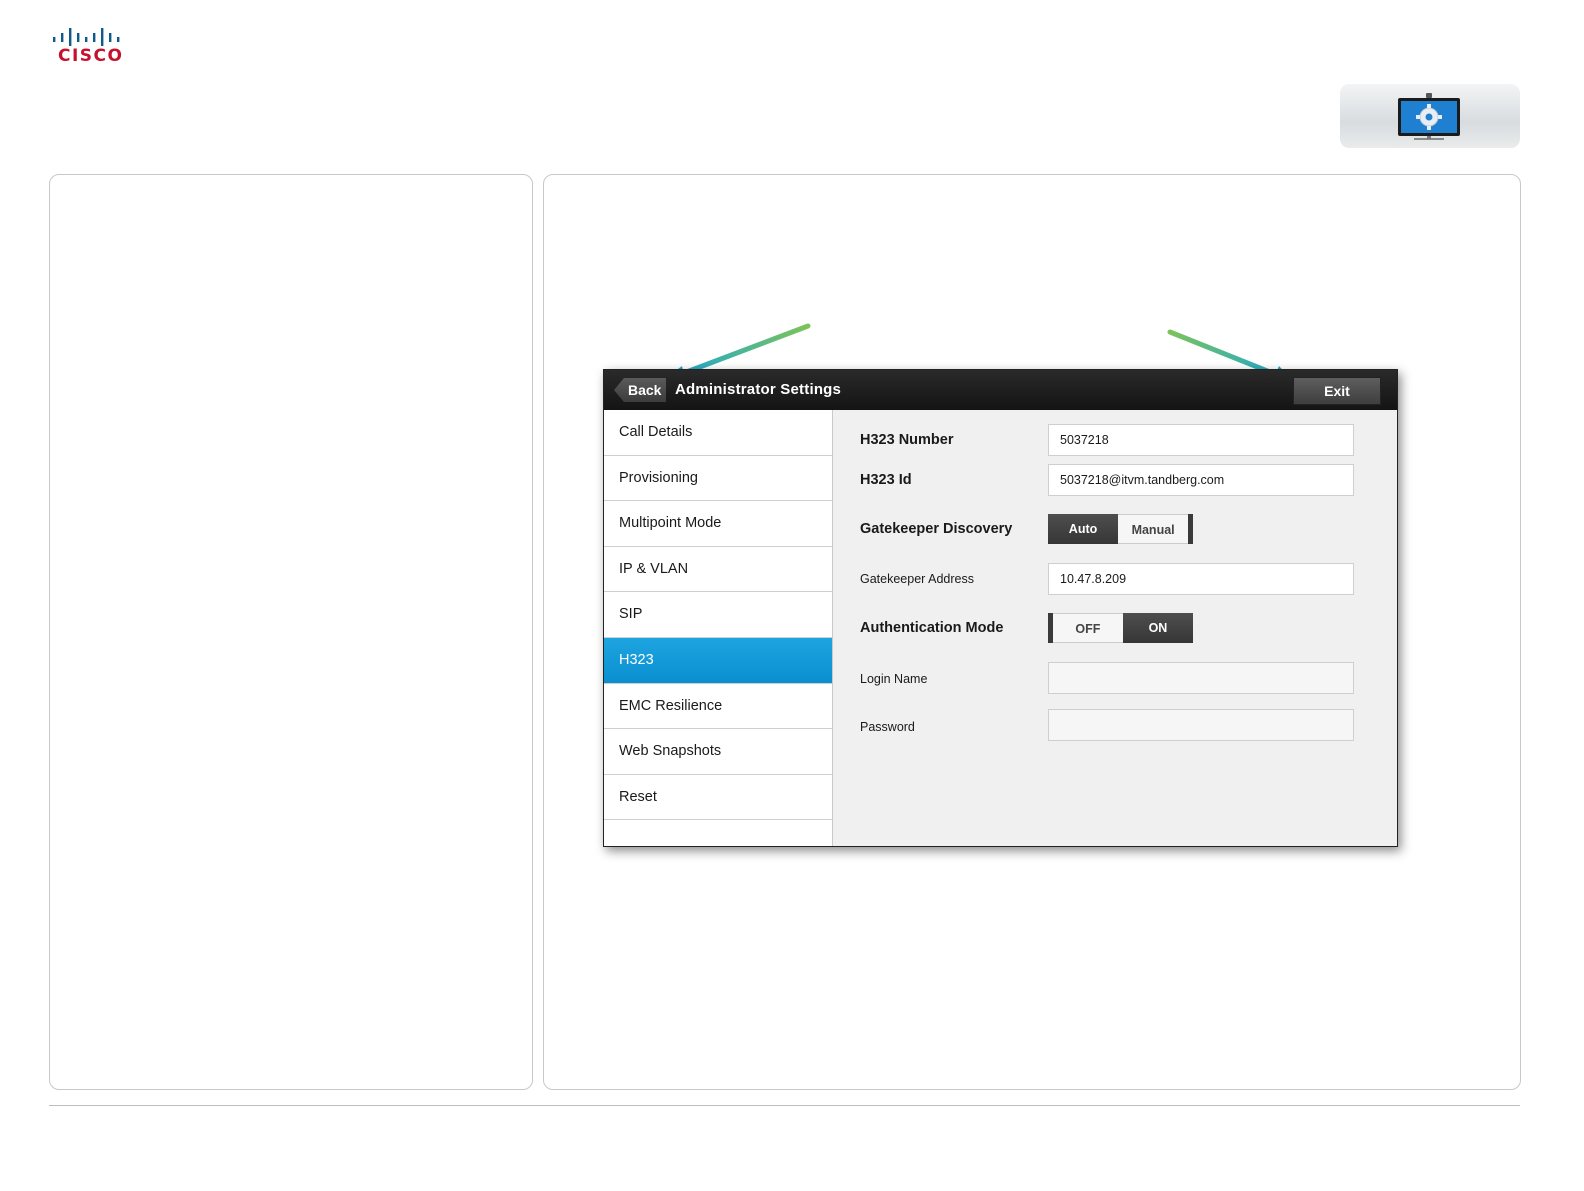  What do you see at coordinates (718, 615) in the screenshot?
I see `menu-item-sip: SIP` at bounding box center [718, 615].